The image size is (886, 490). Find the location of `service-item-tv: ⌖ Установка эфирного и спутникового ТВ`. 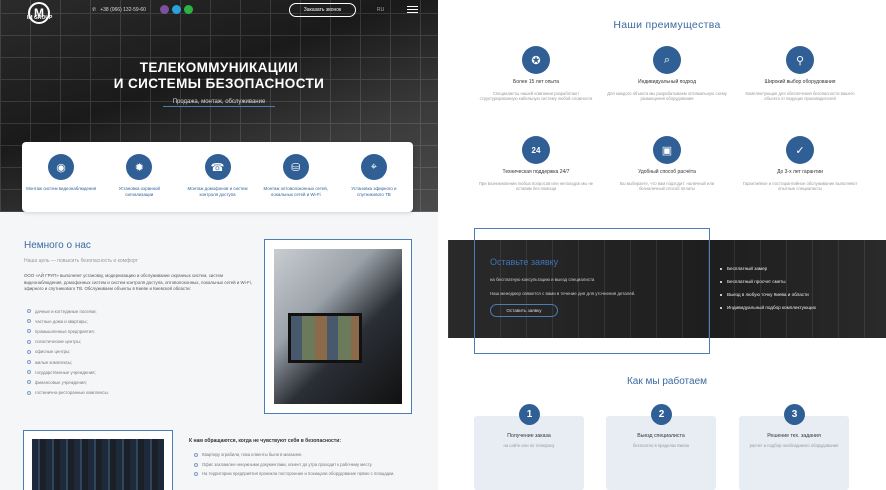

service-item-tv: ⌖ Установка эфирного и спутникового ТВ is located at coordinates (374, 177).